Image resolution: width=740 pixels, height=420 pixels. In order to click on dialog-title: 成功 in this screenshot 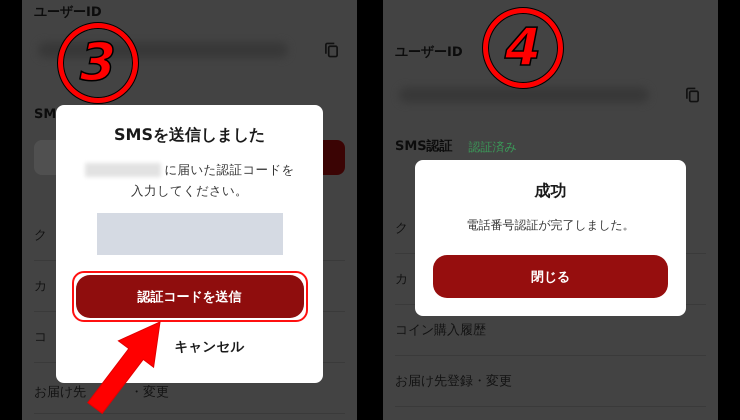, I will do `click(550, 191)`.